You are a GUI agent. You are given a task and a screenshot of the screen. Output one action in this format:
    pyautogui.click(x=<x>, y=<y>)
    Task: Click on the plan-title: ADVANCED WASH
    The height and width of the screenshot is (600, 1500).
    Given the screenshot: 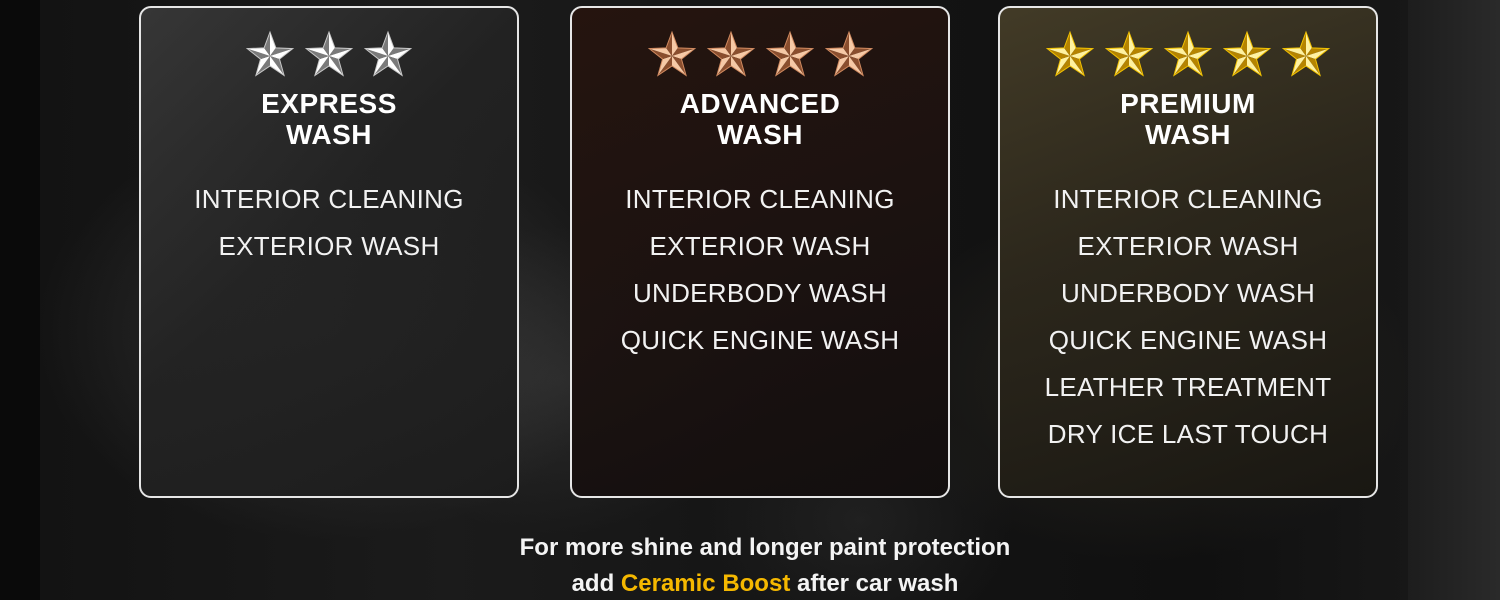 What is the action you would take?
    pyautogui.click(x=760, y=119)
    